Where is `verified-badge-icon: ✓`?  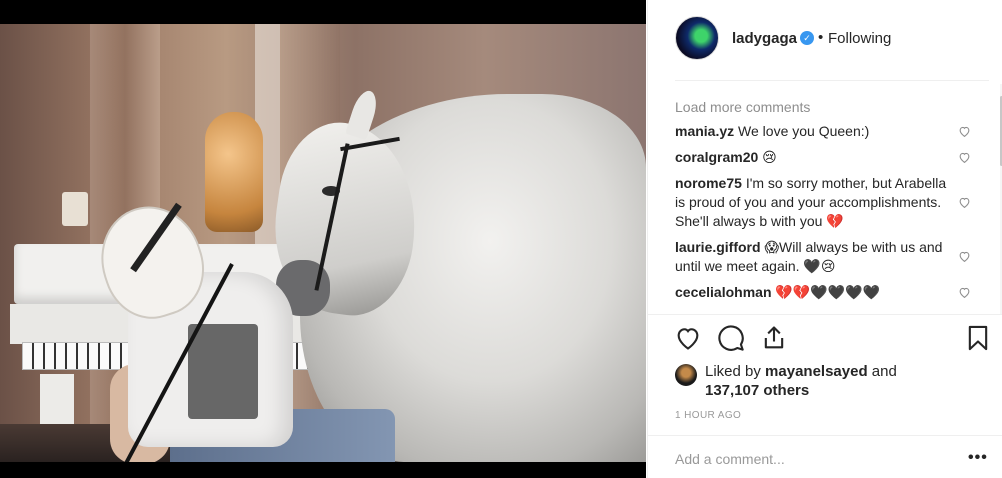
verified-badge-icon: ✓ is located at coordinates (807, 38).